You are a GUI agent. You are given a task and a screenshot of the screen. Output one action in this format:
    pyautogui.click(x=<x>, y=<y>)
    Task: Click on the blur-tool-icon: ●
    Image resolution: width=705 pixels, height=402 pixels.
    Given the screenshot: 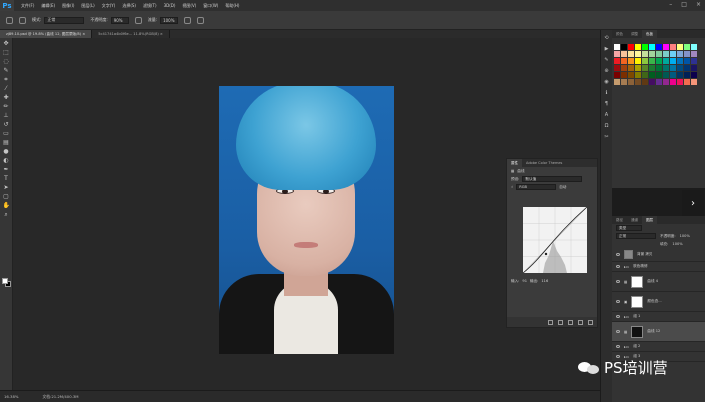 What is the action you would take?
    pyautogui.click(x=6, y=151)
    